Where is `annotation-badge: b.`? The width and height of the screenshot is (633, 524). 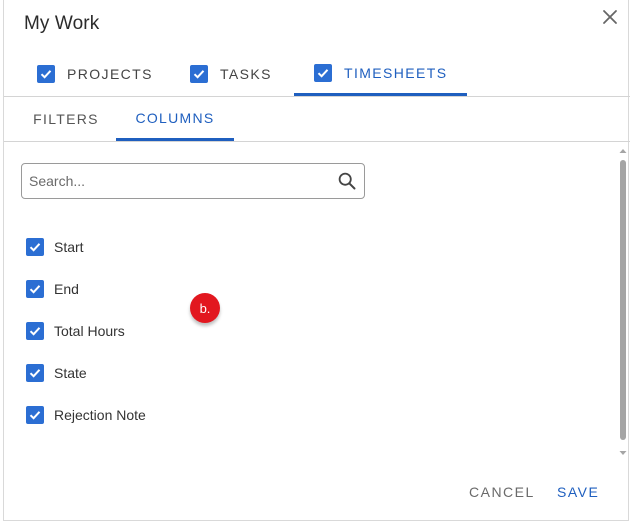
annotation-badge: b. is located at coordinates (205, 308).